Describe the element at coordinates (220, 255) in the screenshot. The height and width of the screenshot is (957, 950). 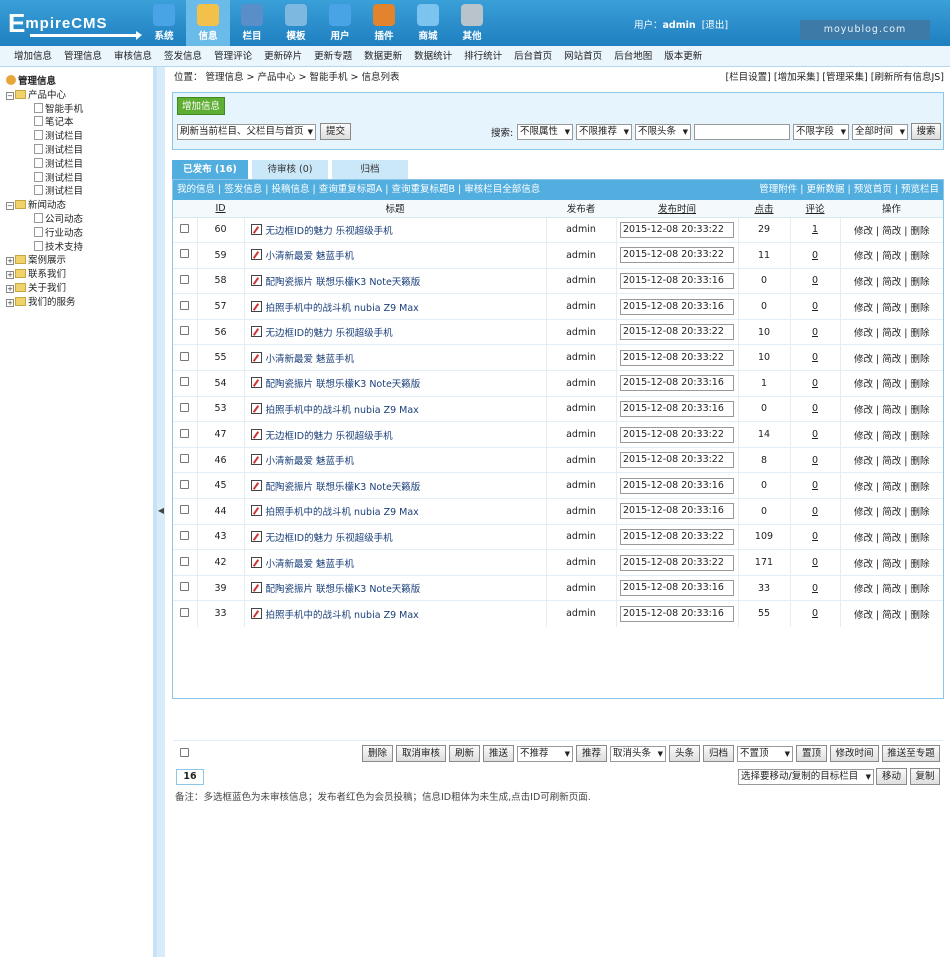
I see `row-id: 59` at that location.